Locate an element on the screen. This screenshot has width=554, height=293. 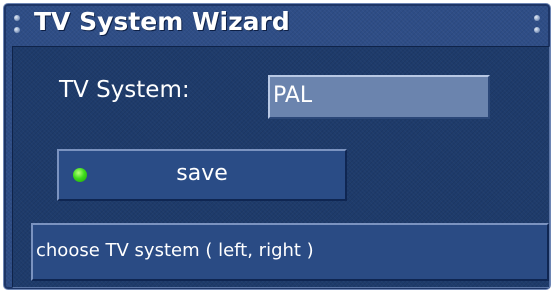
title-bar: TV System Wizard is located at coordinates (277, 24).